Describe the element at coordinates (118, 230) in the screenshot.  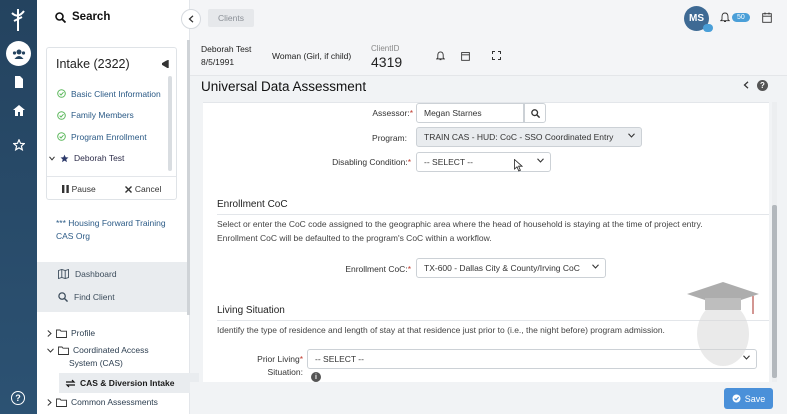
I see `organization-link: *** Housing Forward Training CAS Org` at that location.